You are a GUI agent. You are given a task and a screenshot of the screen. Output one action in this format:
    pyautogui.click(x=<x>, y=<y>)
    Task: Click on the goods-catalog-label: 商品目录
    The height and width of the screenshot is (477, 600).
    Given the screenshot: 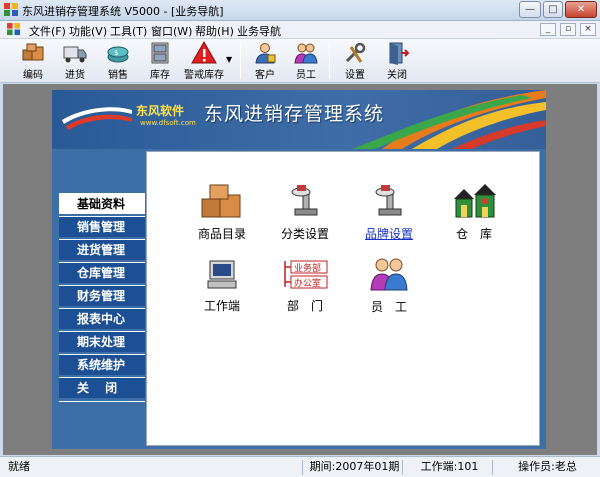 What is the action you would take?
    pyautogui.click(x=221, y=234)
    